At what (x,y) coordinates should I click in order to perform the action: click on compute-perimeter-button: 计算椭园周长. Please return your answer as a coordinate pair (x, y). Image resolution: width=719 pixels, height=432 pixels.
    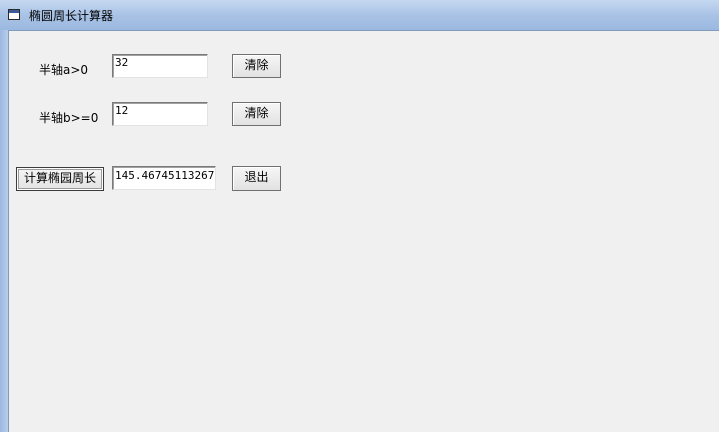
    Looking at the image, I should click on (60, 179).